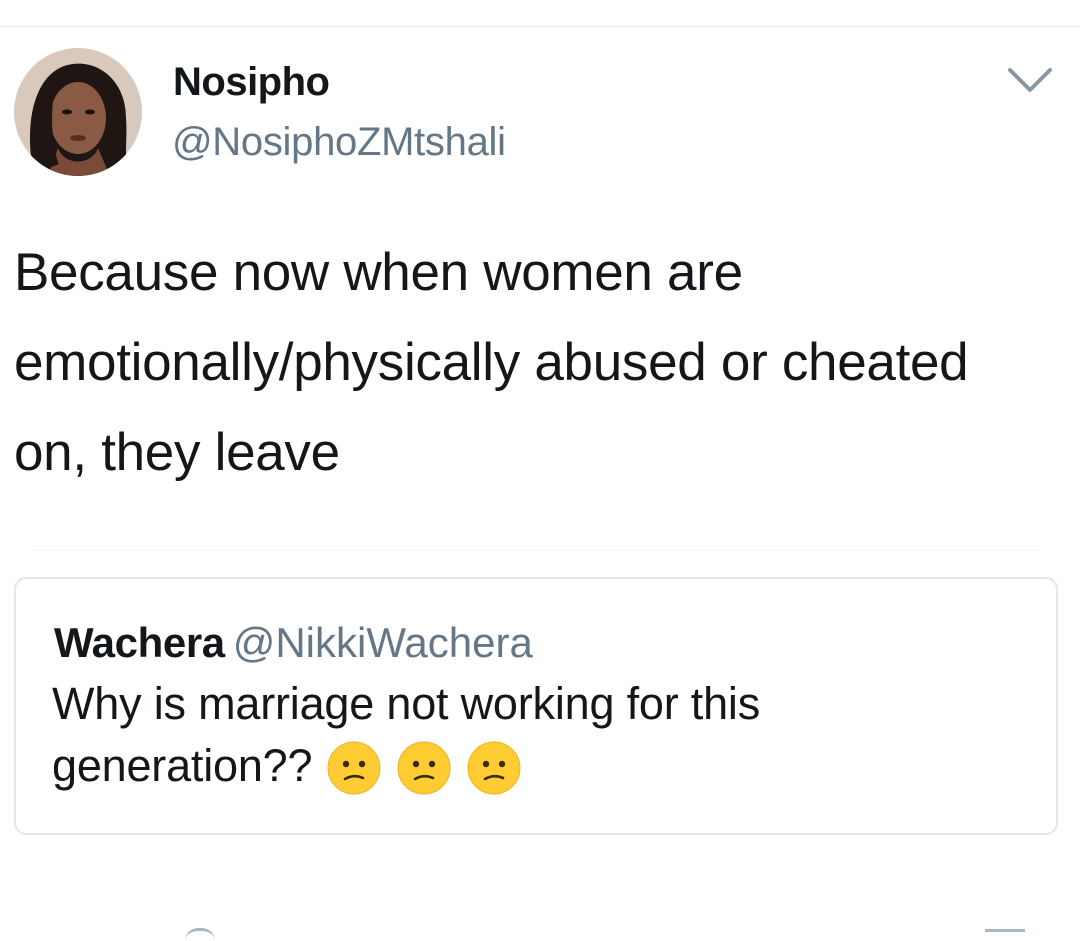  Describe the element at coordinates (200, 934) in the screenshot. I see `reply-icon` at that location.